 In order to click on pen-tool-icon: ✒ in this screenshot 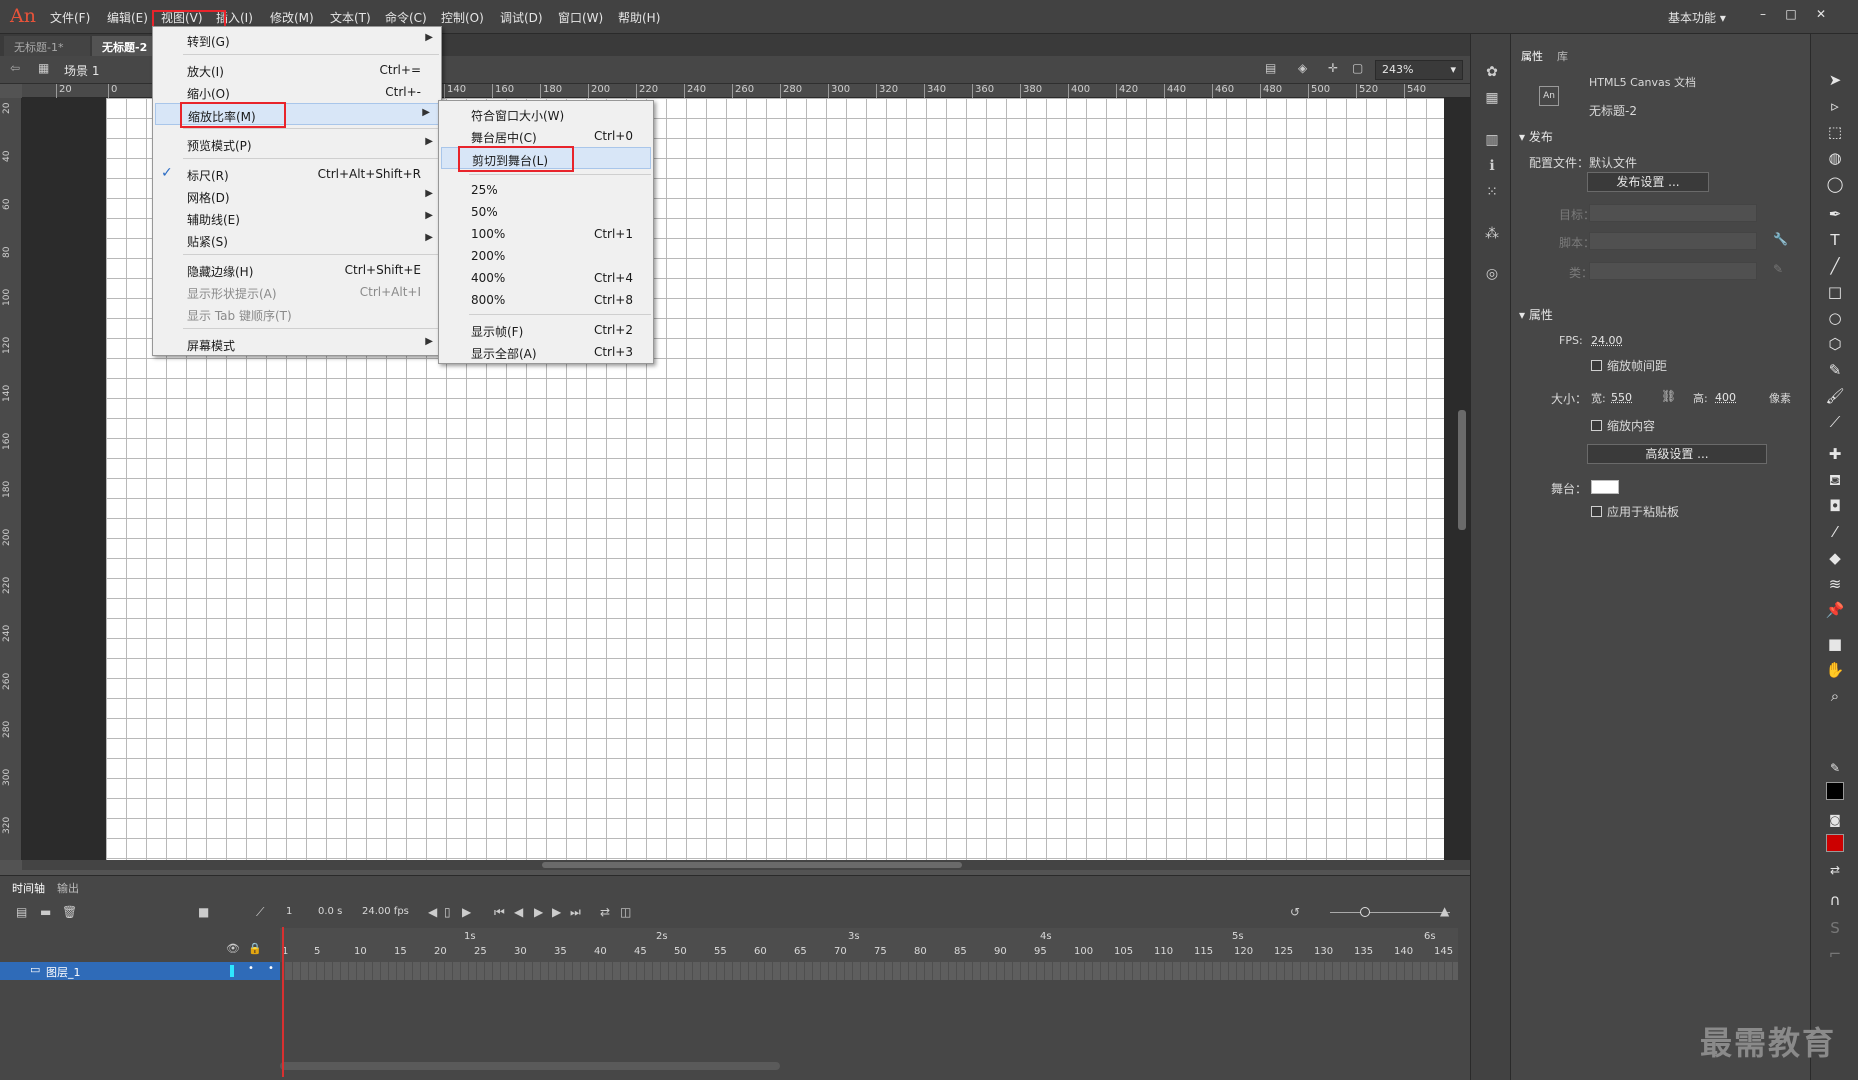, I will do `click(1835, 214)`.